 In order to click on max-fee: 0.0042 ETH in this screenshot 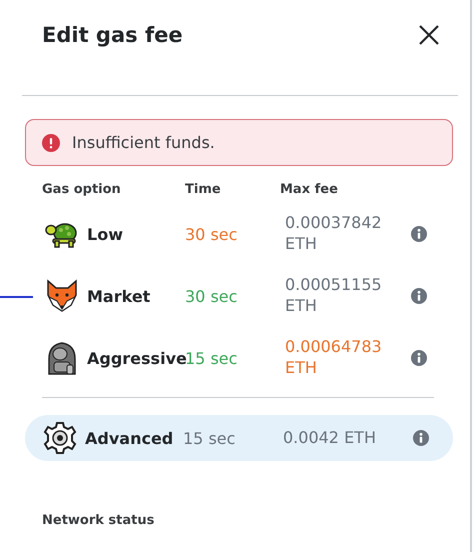, I will do `click(330, 438)`.